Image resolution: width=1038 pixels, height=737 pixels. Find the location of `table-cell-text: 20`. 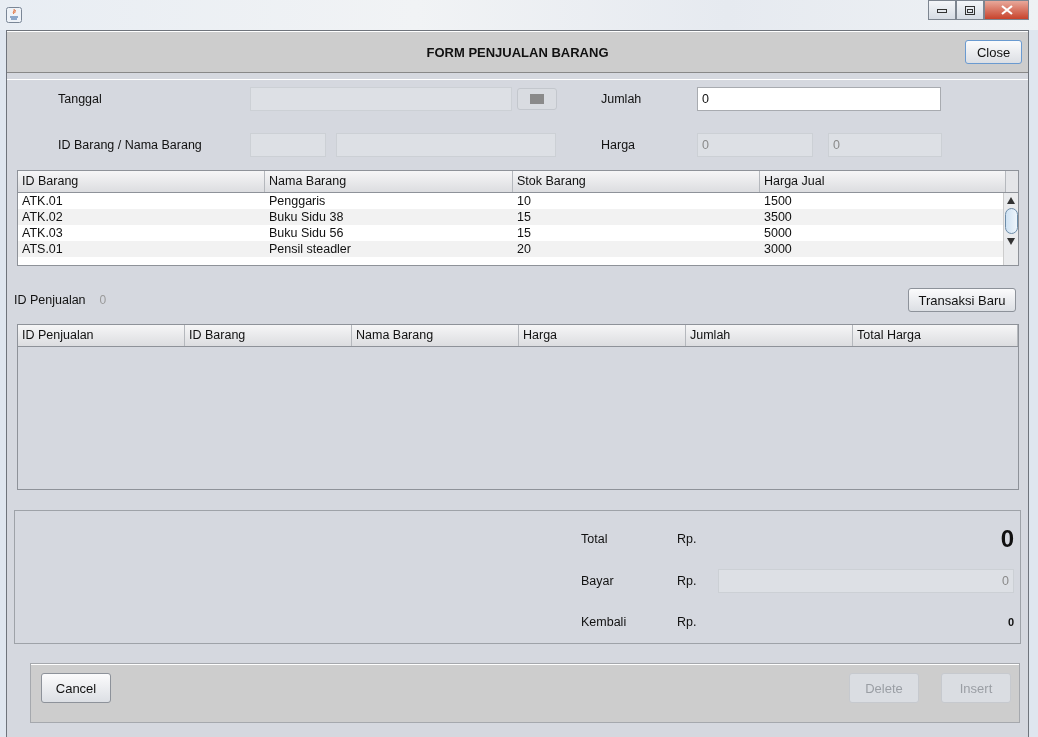

table-cell-text: 20 is located at coordinates (524, 249).